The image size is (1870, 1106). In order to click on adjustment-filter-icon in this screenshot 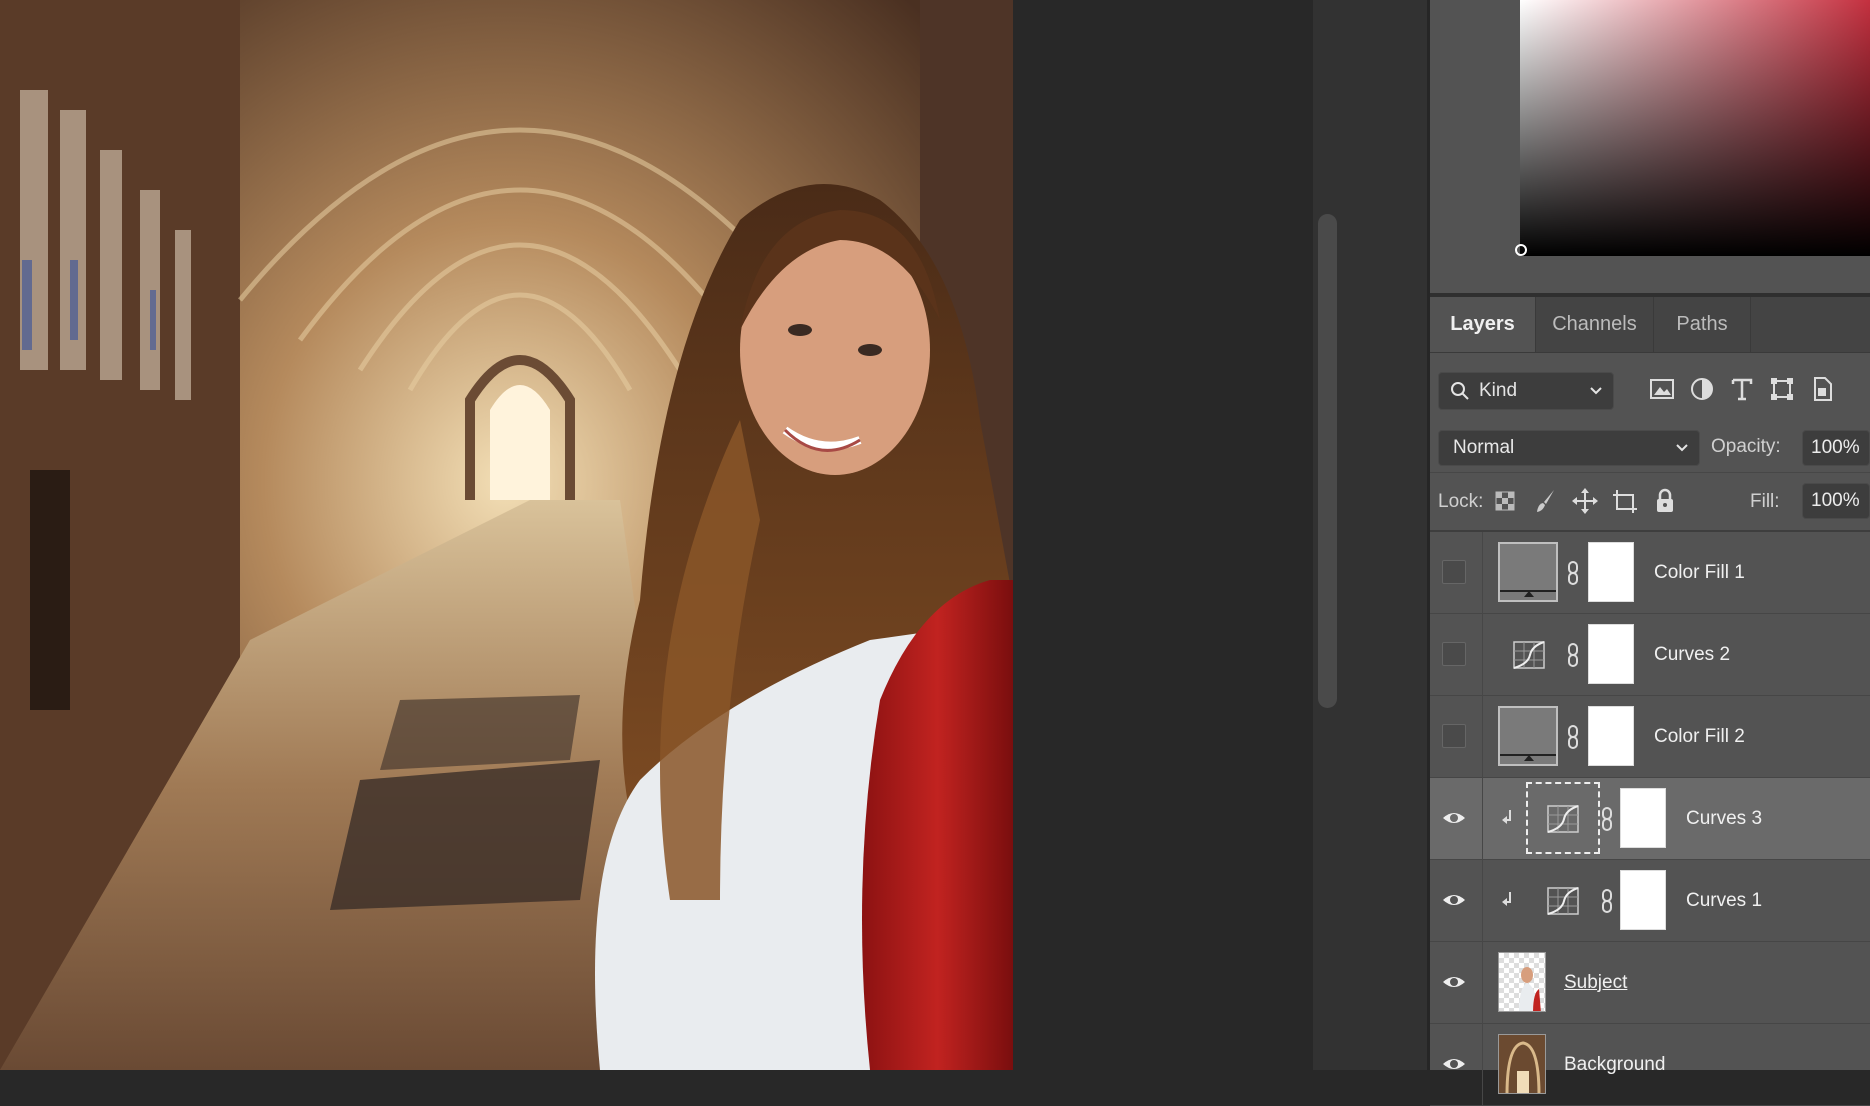, I will do `click(1702, 392)`.